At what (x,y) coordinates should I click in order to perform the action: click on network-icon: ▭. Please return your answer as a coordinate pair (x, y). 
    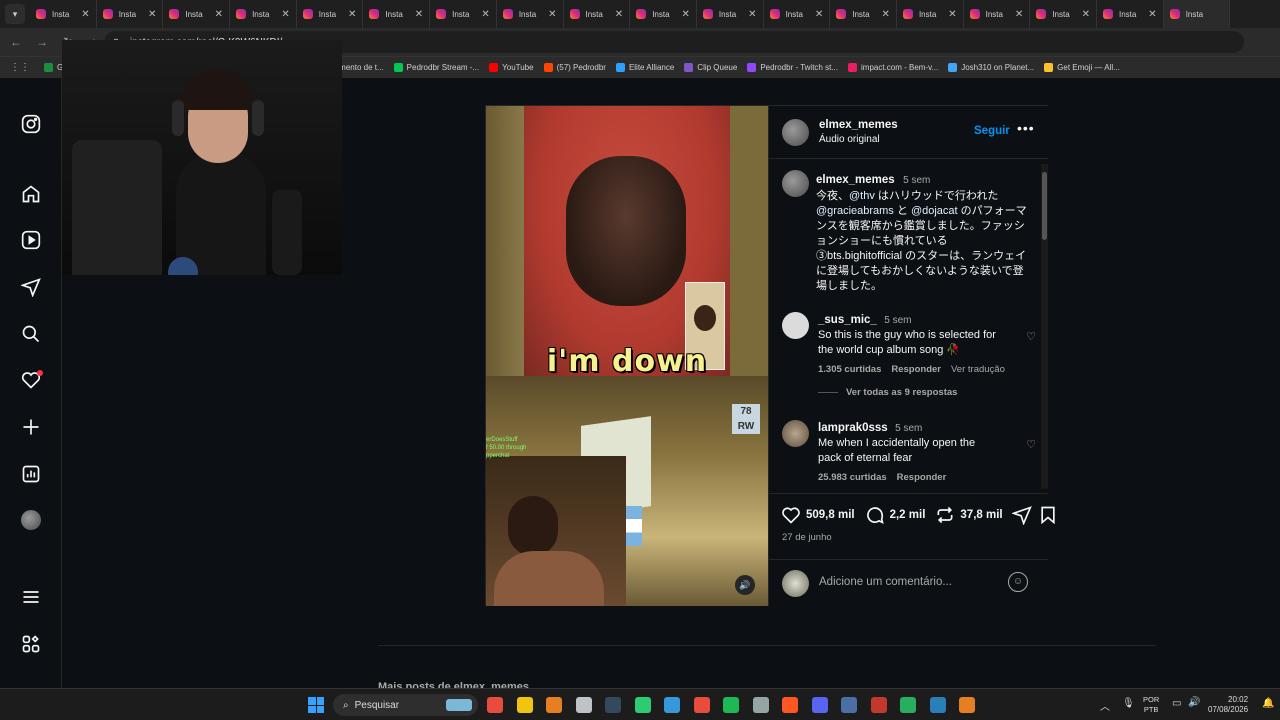
    Looking at the image, I should click on (1176, 703).